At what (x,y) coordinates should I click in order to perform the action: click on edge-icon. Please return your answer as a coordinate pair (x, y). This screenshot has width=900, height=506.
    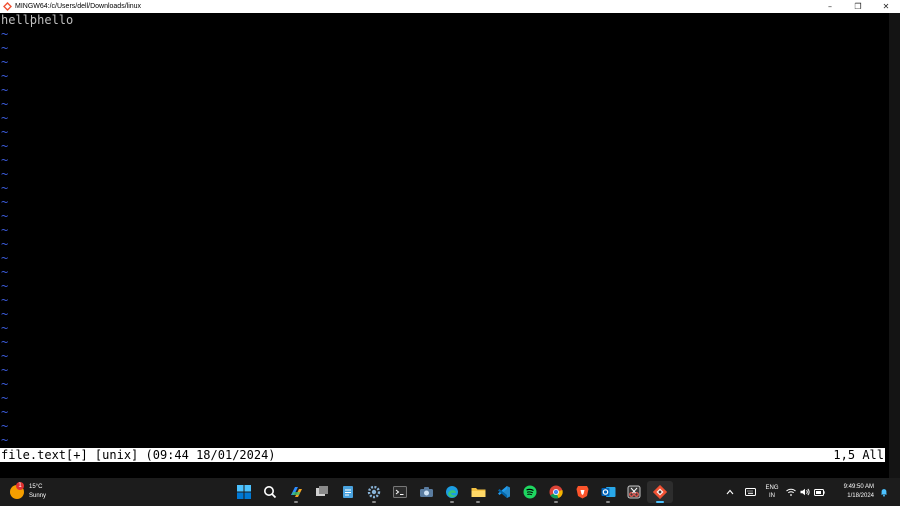
    Looking at the image, I should click on (452, 492).